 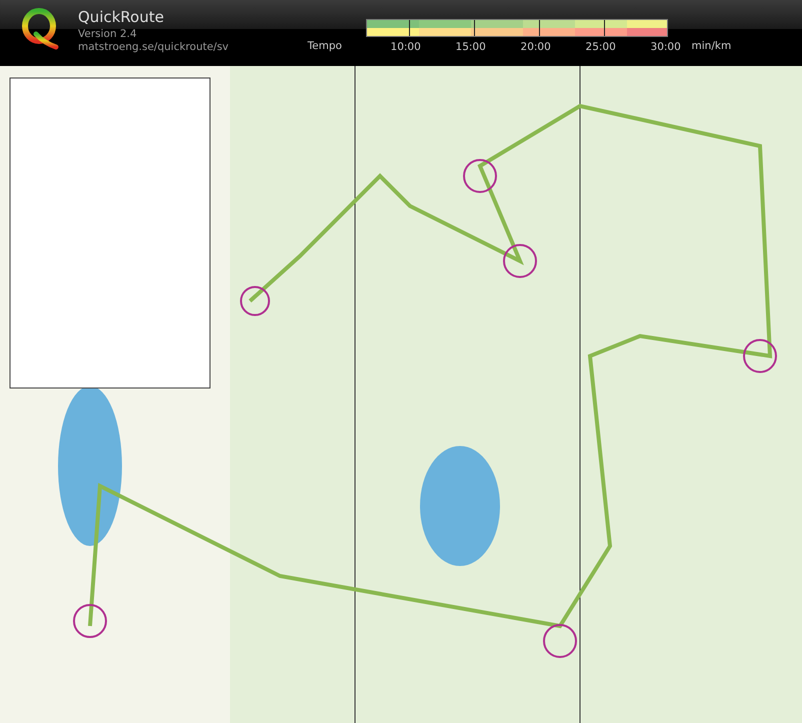 I want to click on tick-label: 20:00, so click(x=535, y=47).